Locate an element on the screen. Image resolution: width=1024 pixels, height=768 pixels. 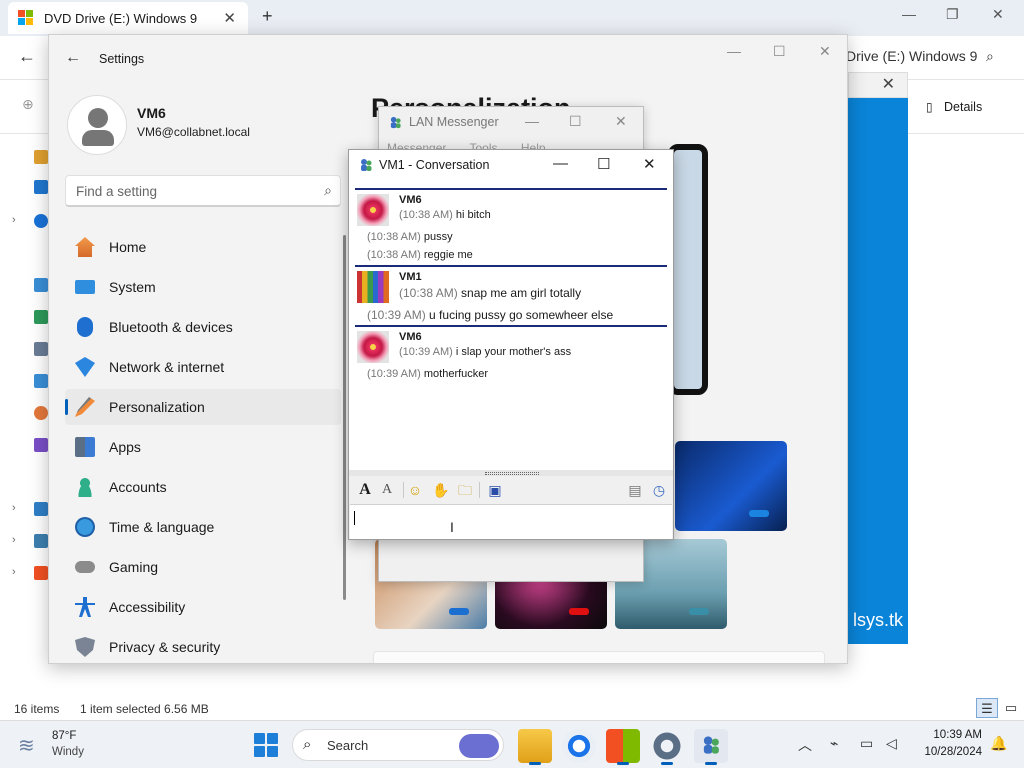
home-folder-icon is located at coordinates (41, 157).